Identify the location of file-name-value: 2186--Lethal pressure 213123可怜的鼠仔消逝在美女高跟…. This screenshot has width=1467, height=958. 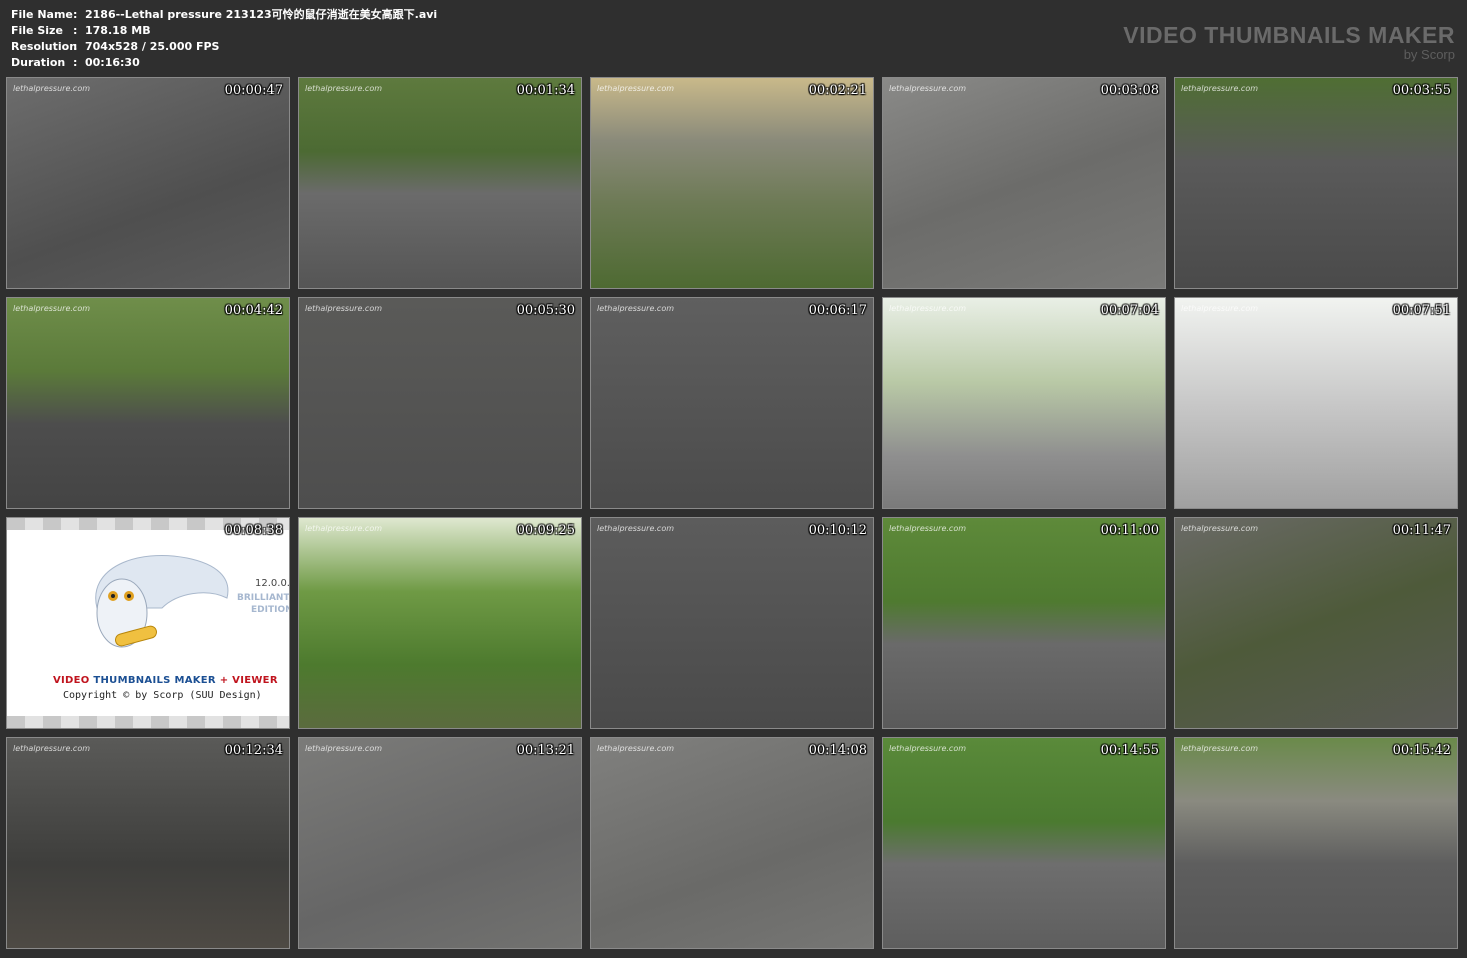
(261, 14).